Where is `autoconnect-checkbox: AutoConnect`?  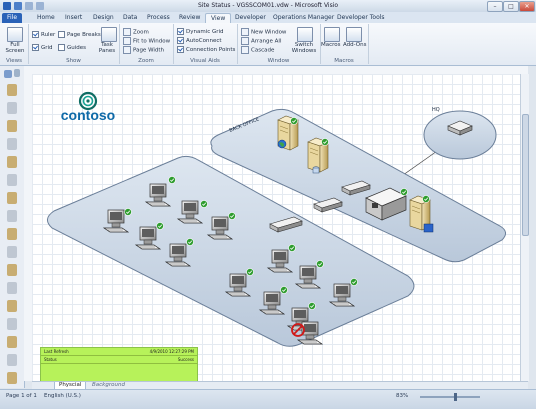 autoconnect-checkbox: AutoConnect is located at coordinates (199, 40).